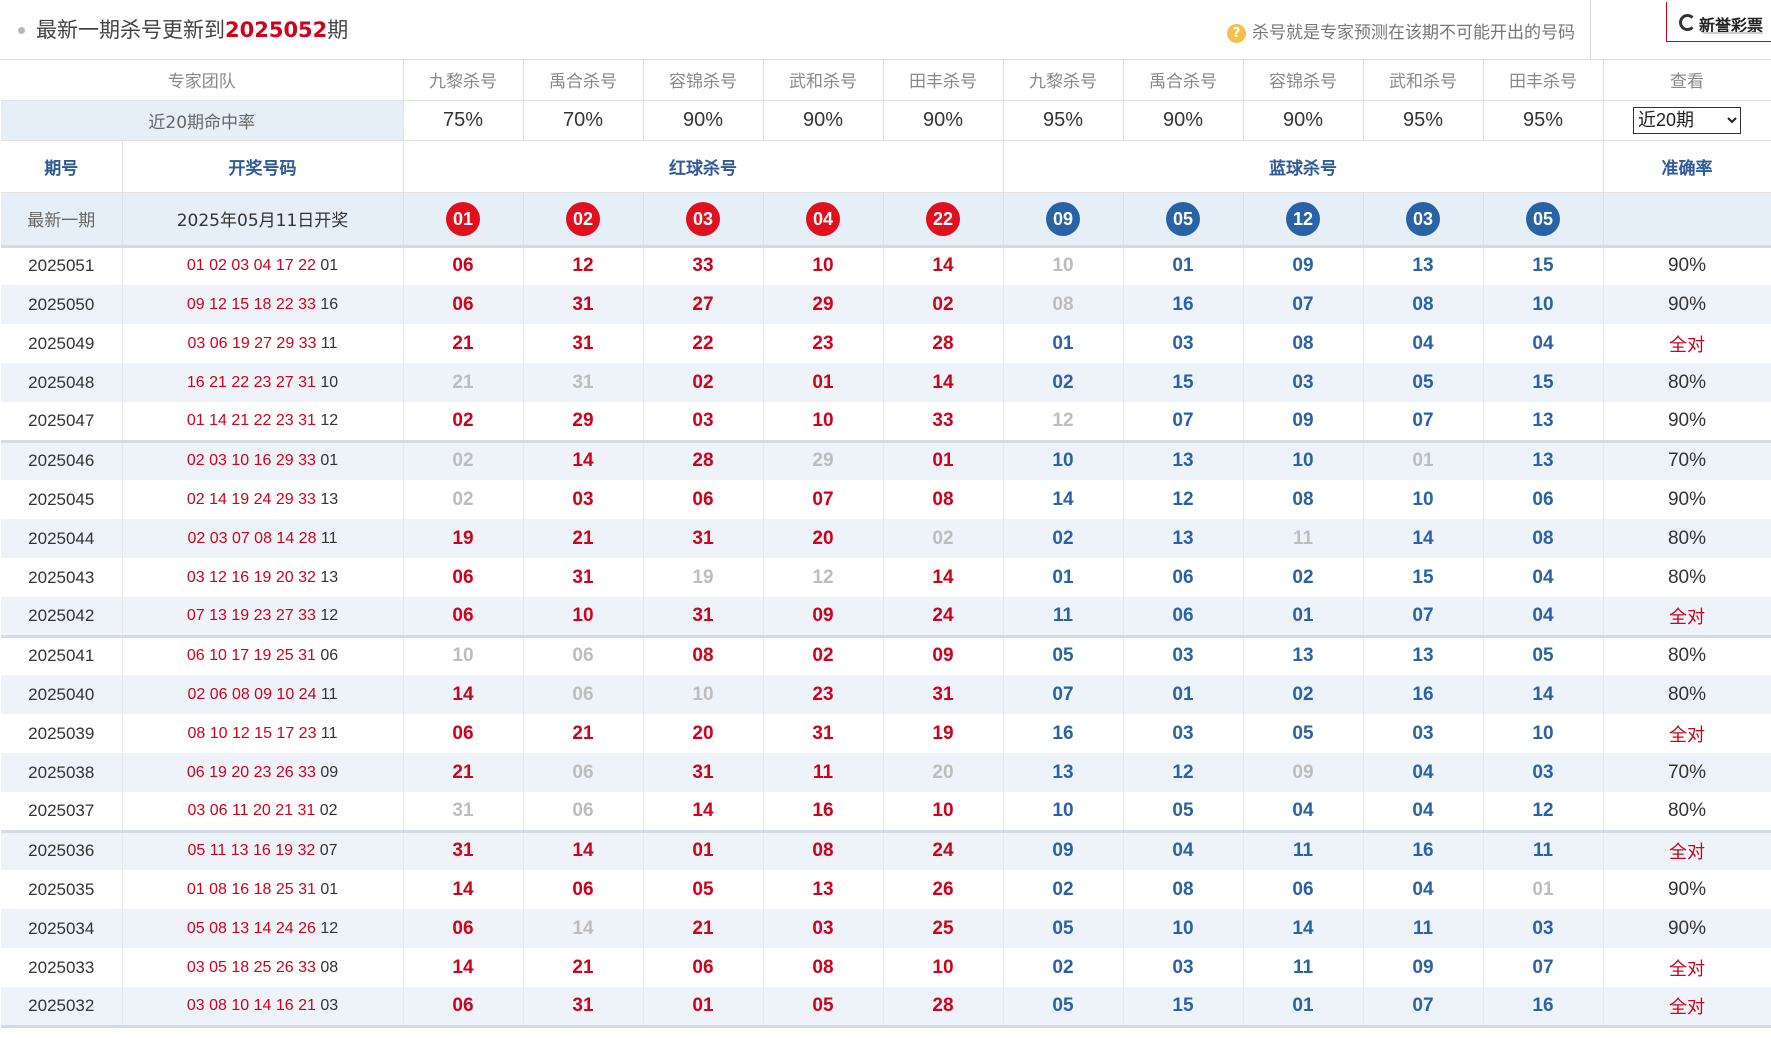 The width and height of the screenshot is (1771, 1038). I want to click on draw-blue-number: 13, so click(329, 499).